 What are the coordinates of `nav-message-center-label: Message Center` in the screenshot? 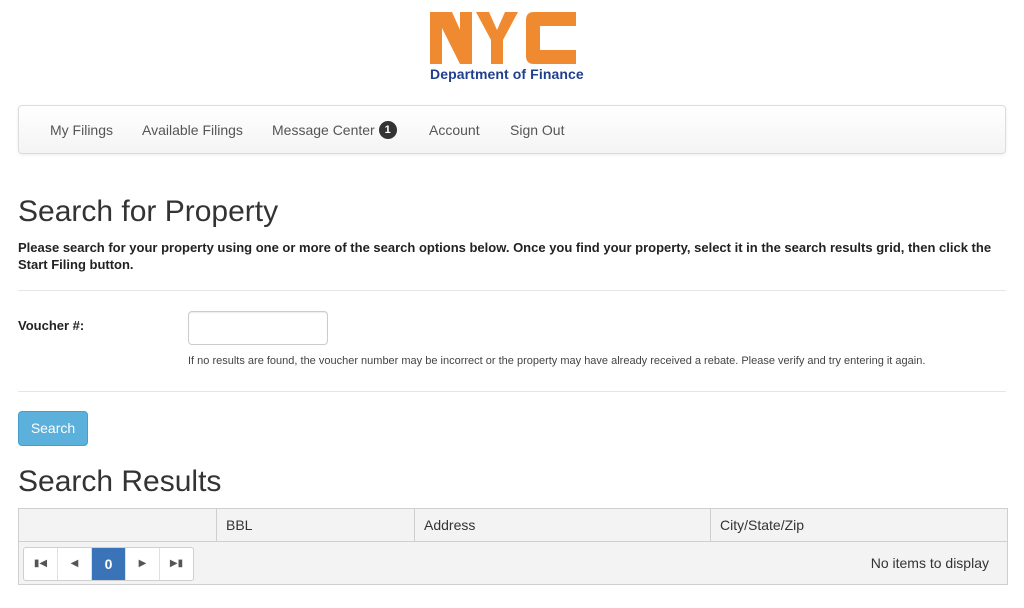 It's located at (323, 130).